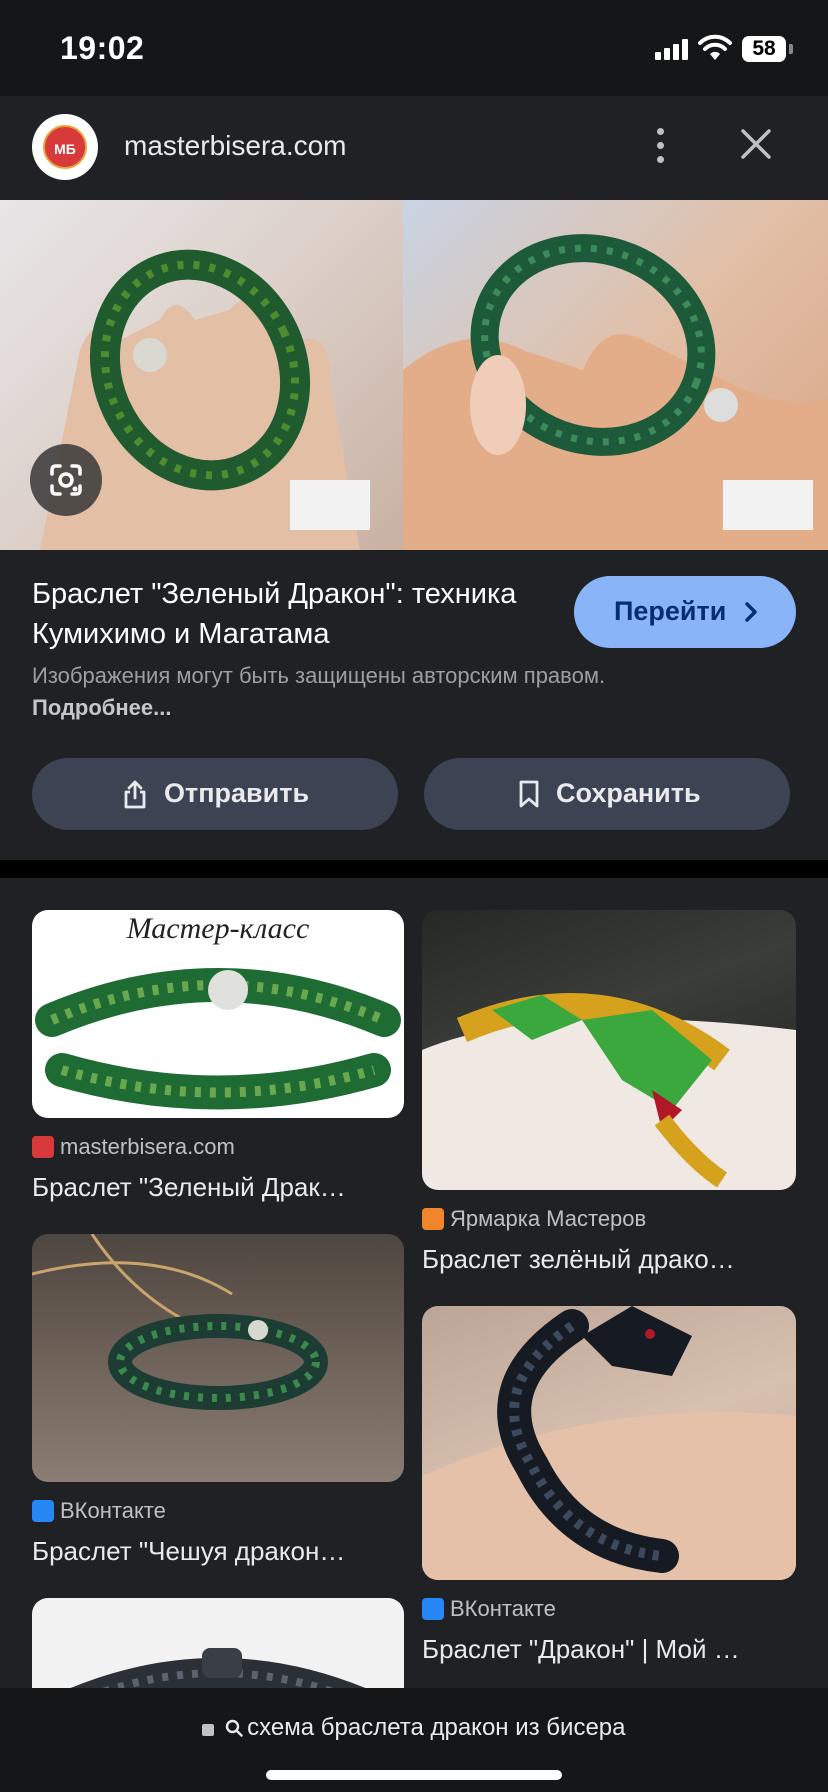 Image resolution: width=828 pixels, height=1792 pixels. Describe the element at coordinates (791, 49) in the screenshot. I see `battery-tip` at that location.